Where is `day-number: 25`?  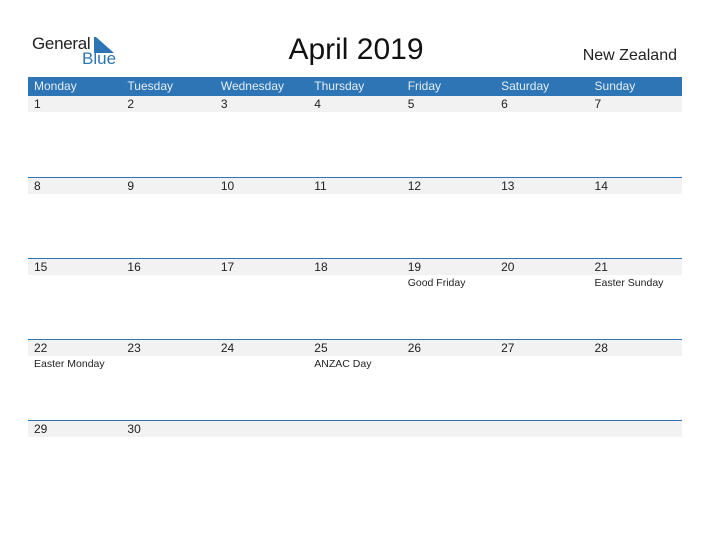
day-number: 25 is located at coordinates (355, 348).